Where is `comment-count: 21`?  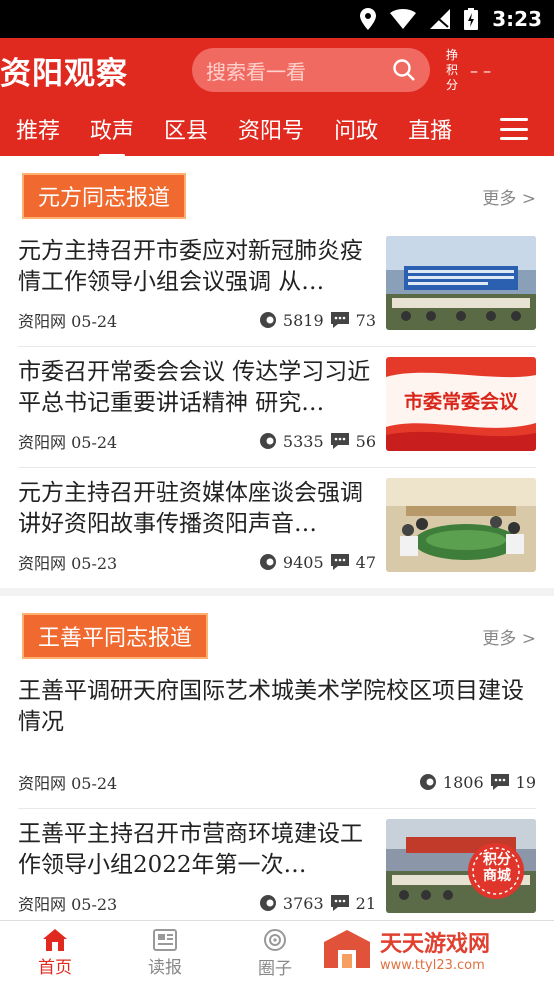 comment-count: 21 is located at coordinates (365, 903).